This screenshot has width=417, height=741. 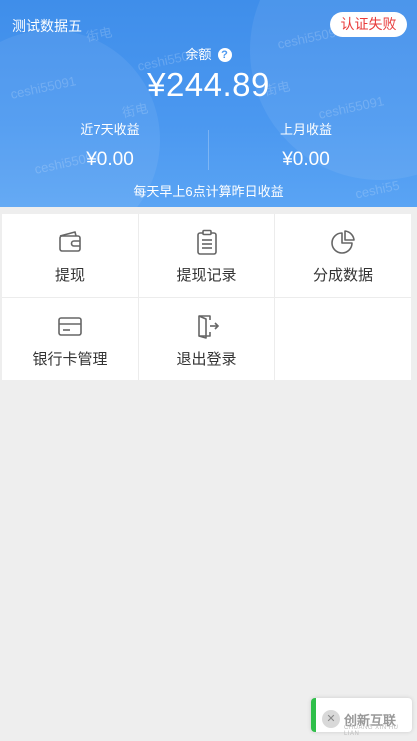 What do you see at coordinates (99, 34) in the screenshot?
I see `watermark-text: 街电` at bounding box center [99, 34].